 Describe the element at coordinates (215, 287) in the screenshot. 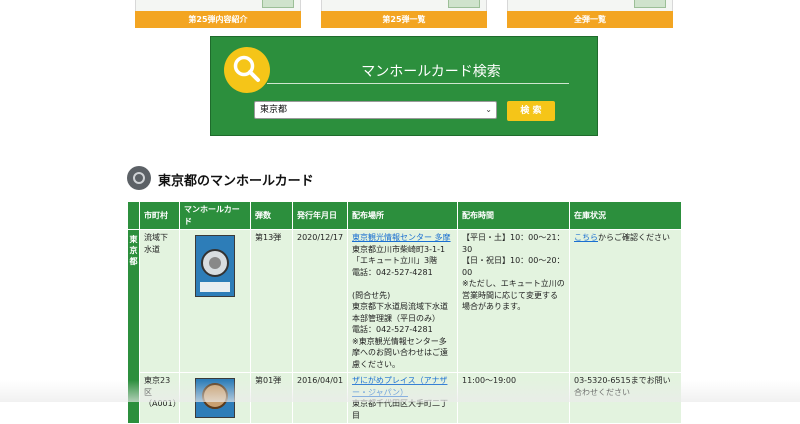

I see `card-caption-band` at that location.